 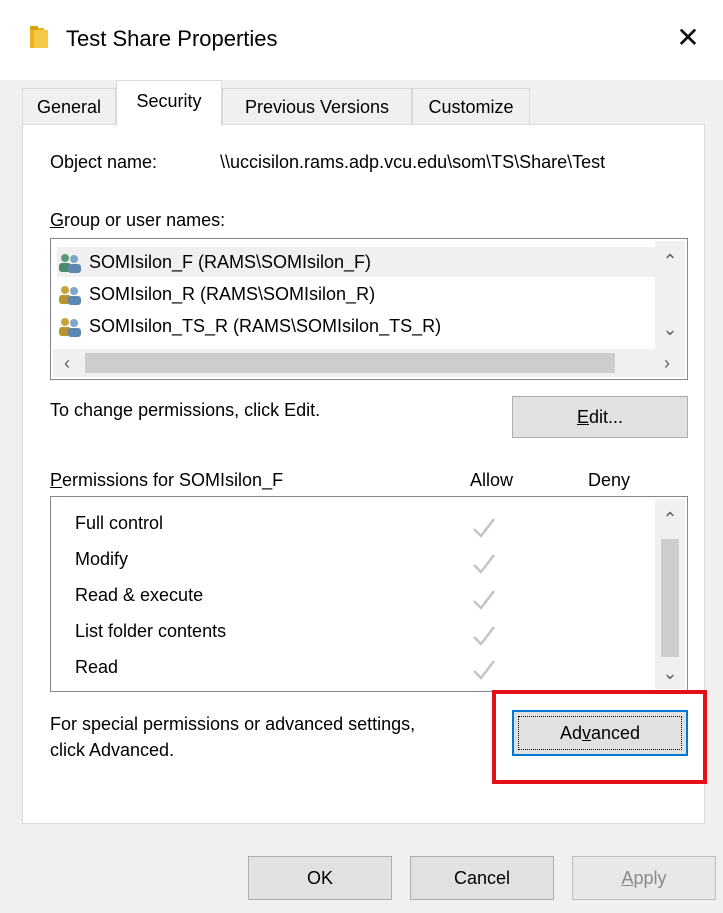 I want to click on vertical-scroll-thumb, so click(x=670, y=598).